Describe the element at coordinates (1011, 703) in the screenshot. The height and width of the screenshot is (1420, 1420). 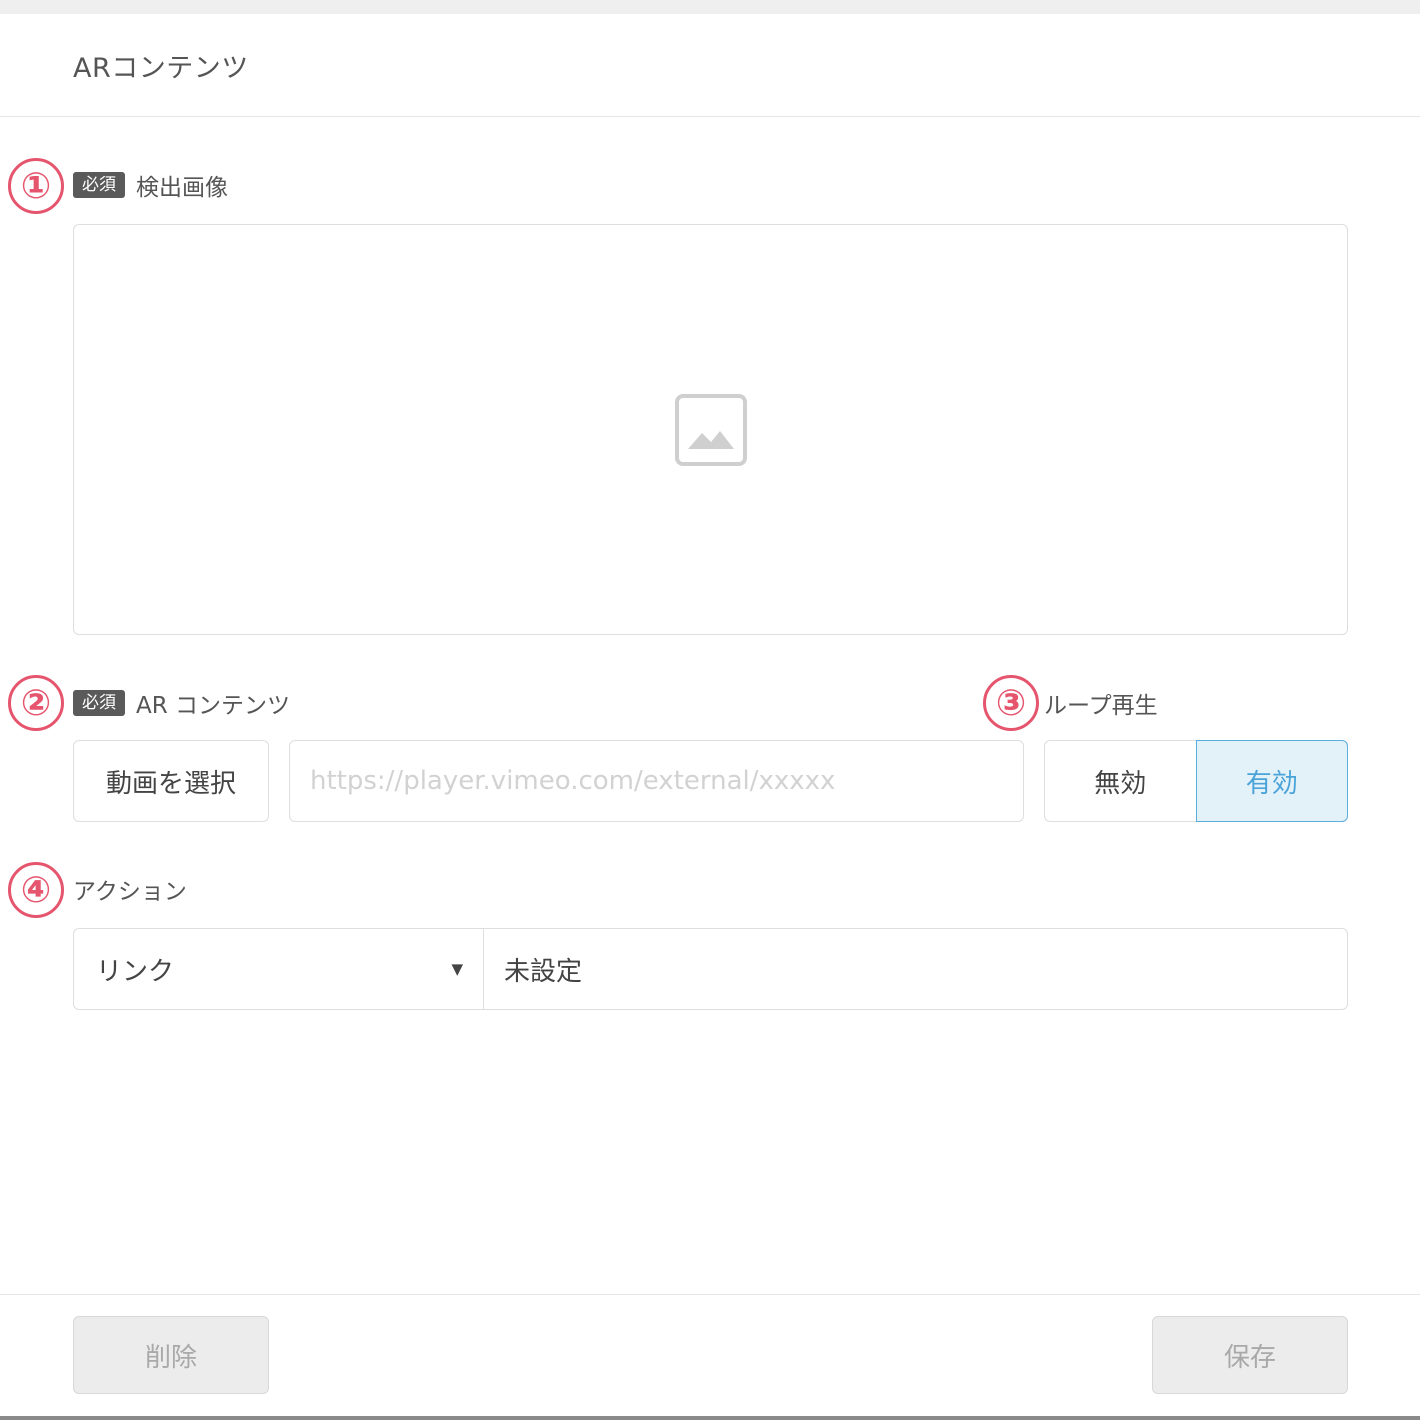
I see `marker-3: ③` at that location.